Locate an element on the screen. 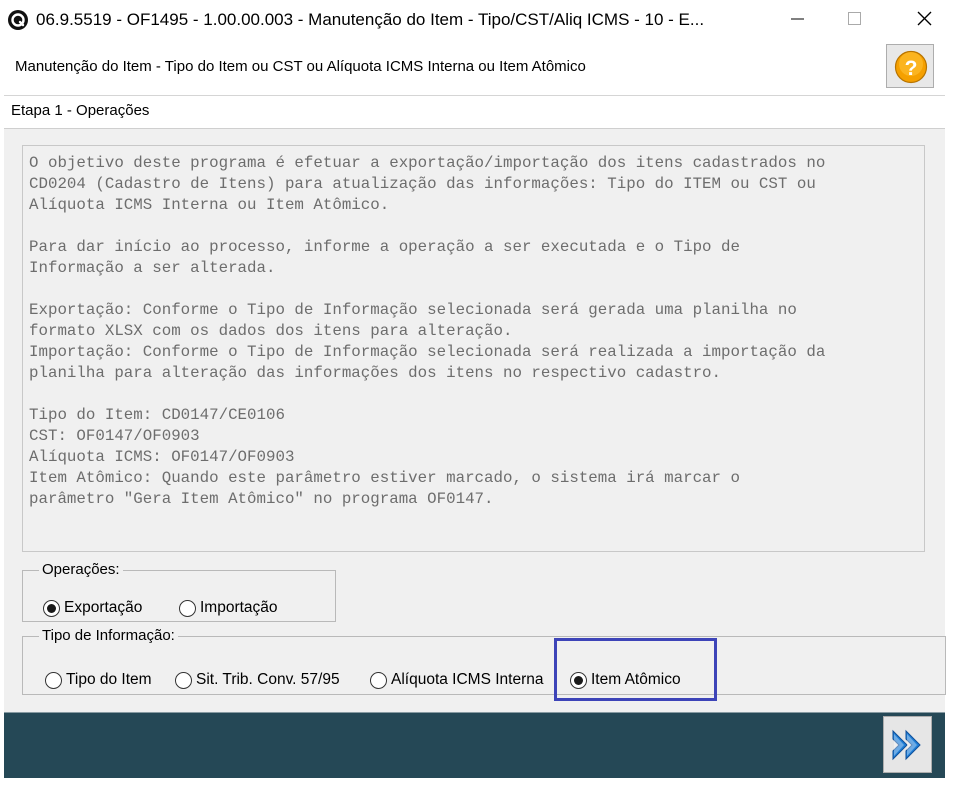 The image size is (961, 793). operacoes-group: Operações: Exportação Importação is located at coordinates (179, 591).